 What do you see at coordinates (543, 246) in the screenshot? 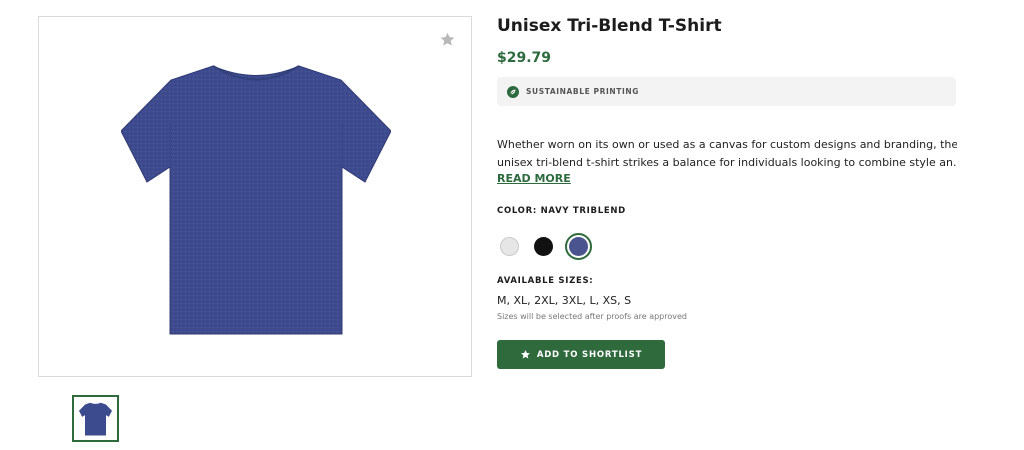
I see `swatch-black` at bounding box center [543, 246].